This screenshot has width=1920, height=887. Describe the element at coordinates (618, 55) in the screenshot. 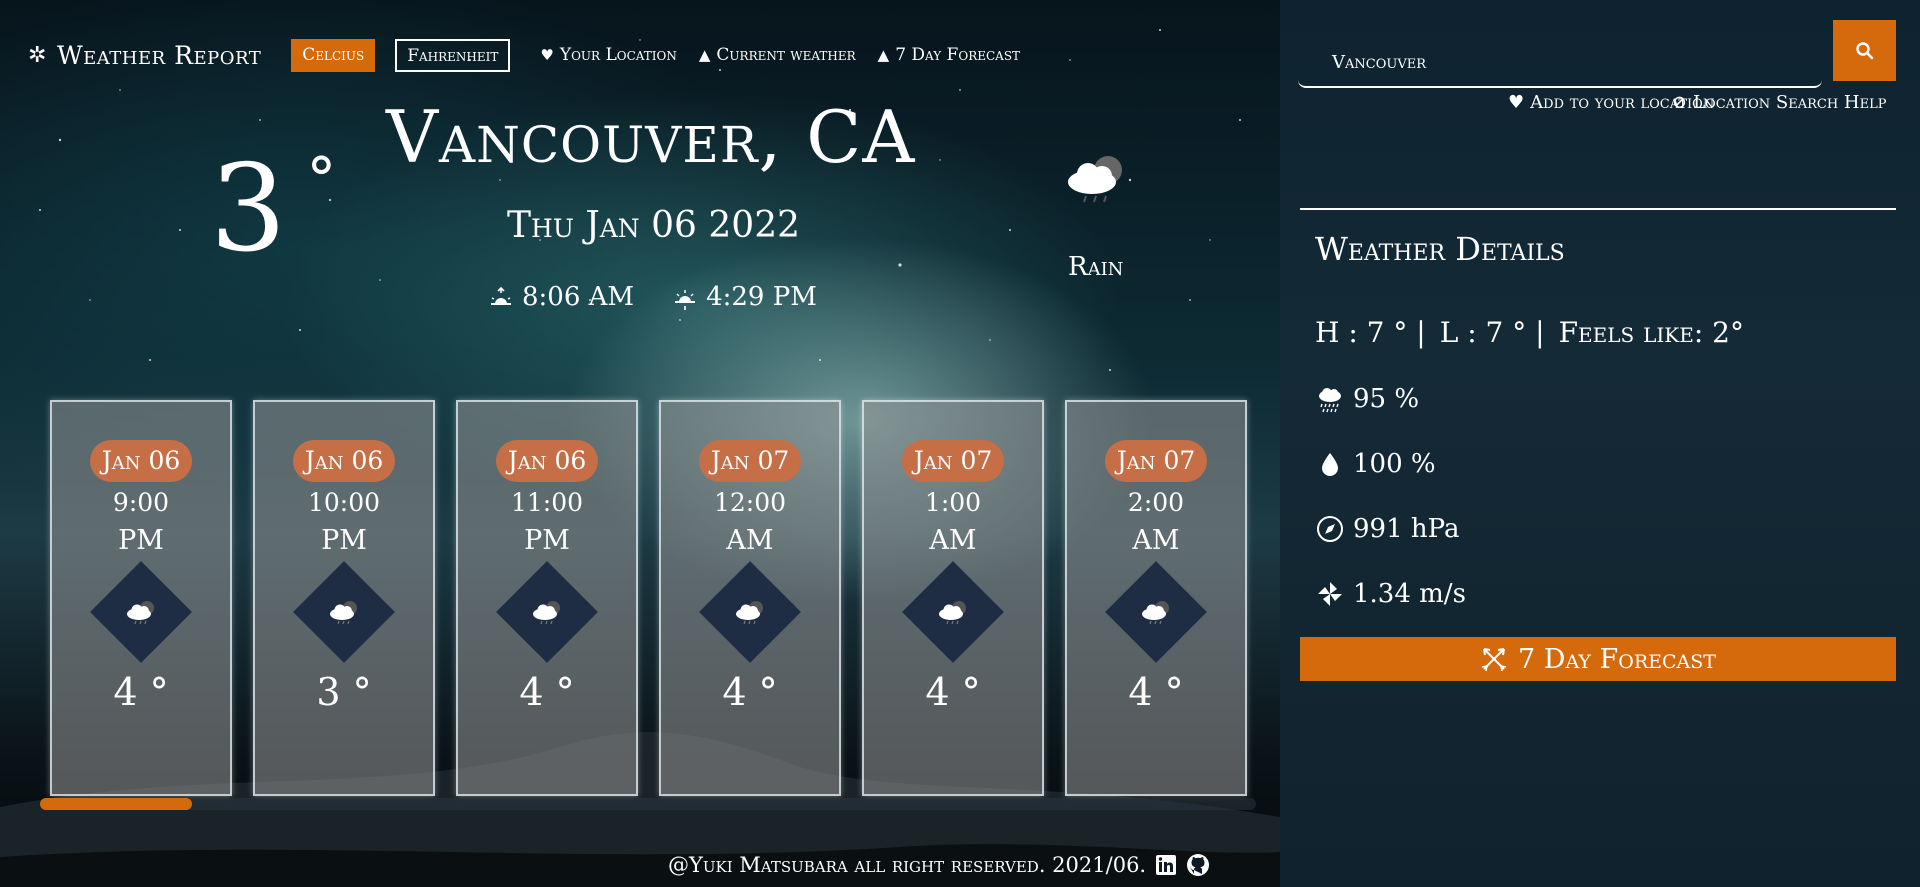

I see `nav-link-label: Your Location` at that location.